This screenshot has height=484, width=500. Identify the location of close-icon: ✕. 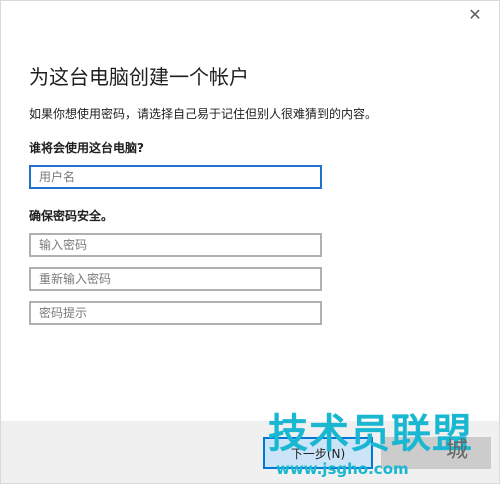
(475, 15).